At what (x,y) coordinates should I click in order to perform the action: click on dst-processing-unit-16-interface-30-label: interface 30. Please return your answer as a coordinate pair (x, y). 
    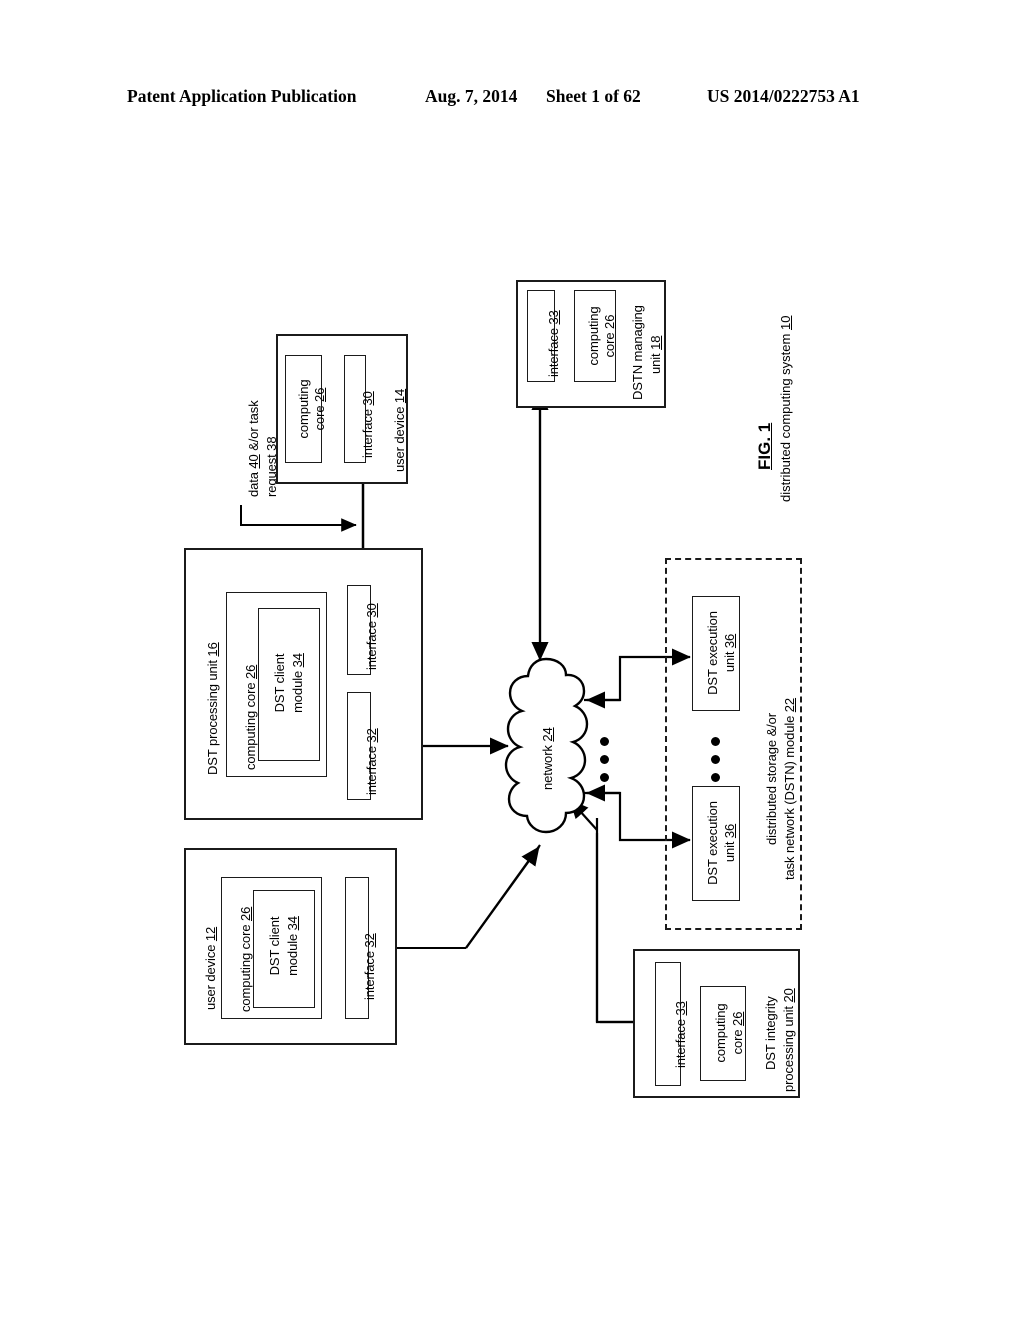
    Looking at the image, I should click on (371, 636).